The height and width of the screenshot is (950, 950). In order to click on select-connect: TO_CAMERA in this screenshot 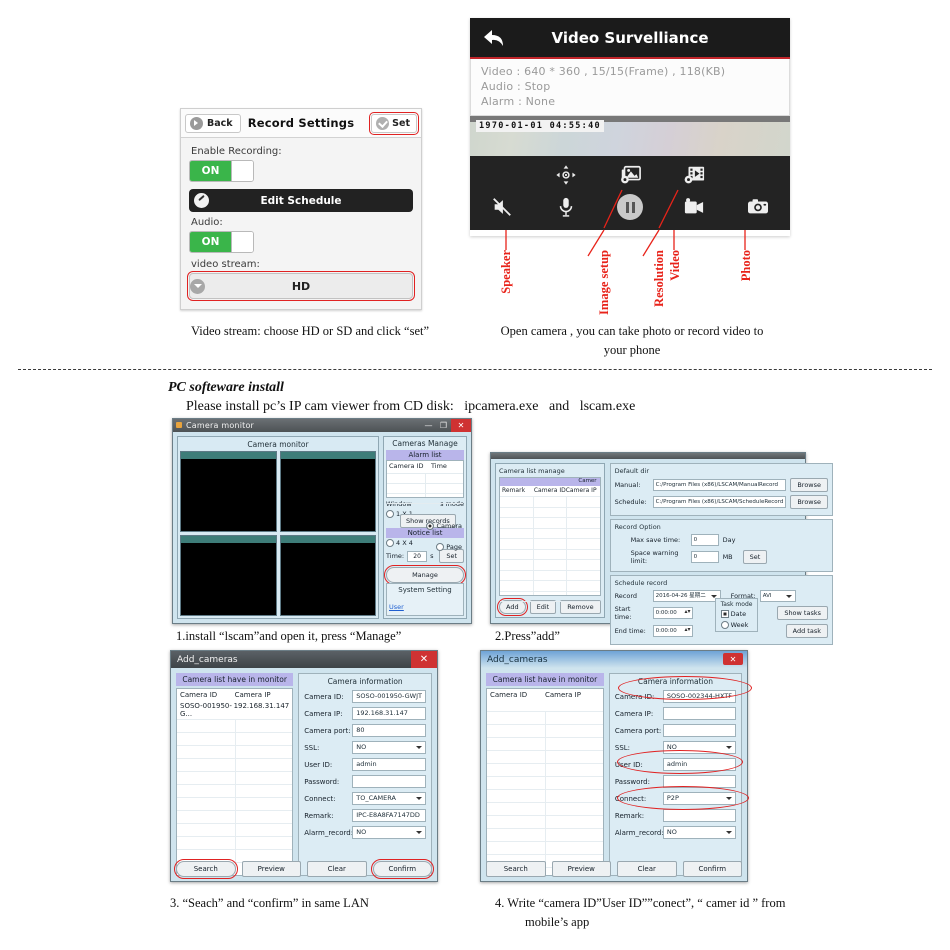, I will do `click(389, 798)`.